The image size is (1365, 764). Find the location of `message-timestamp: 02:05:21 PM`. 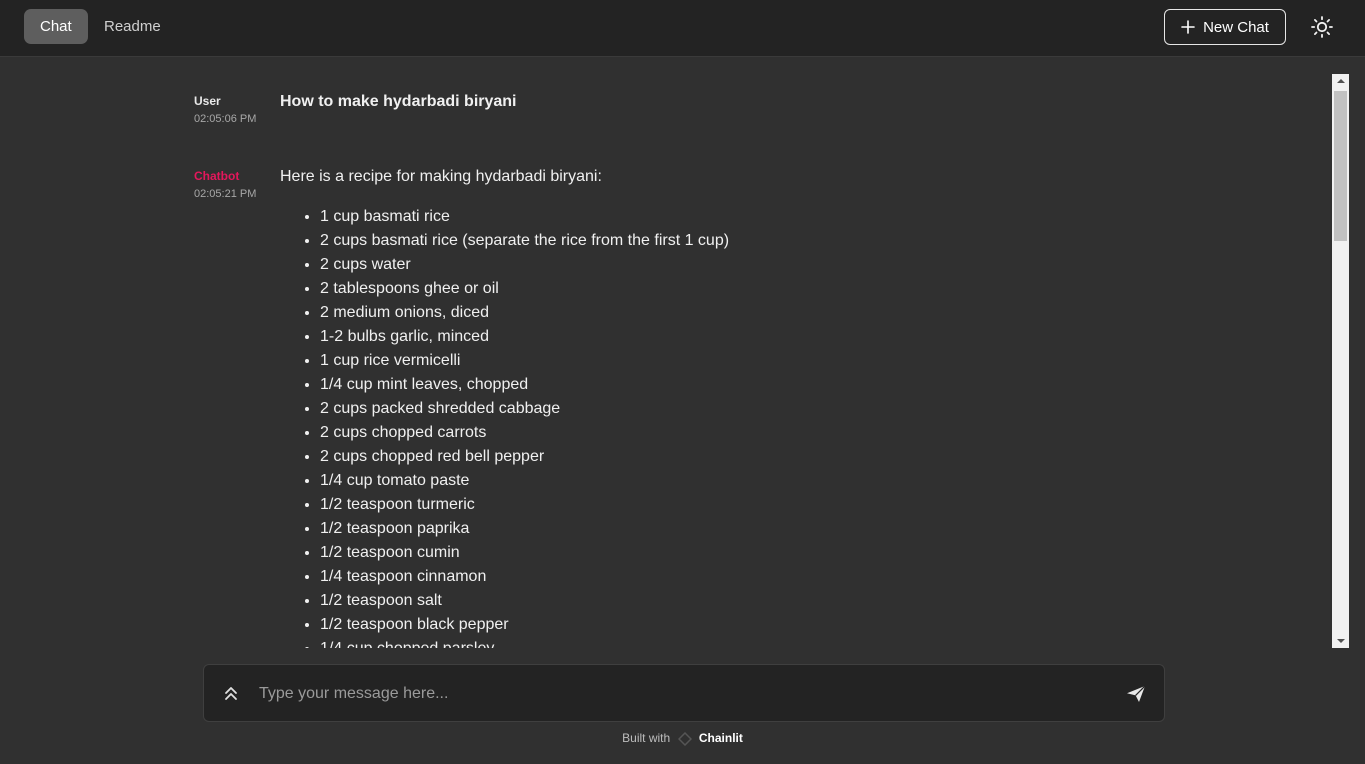

message-timestamp: 02:05:21 PM is located at coordinates (225, 194).